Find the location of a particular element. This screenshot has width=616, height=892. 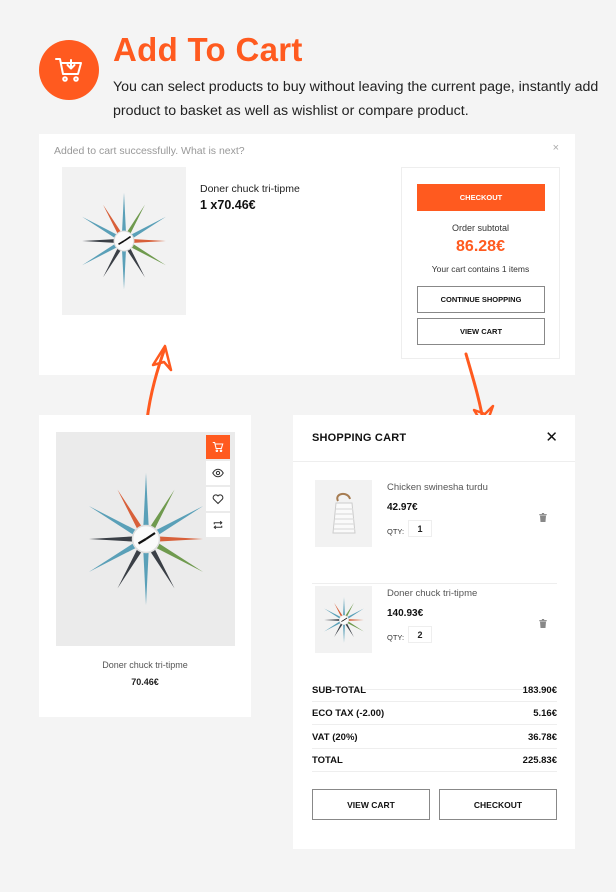

eye-icon is located at coordinates (218, 473).